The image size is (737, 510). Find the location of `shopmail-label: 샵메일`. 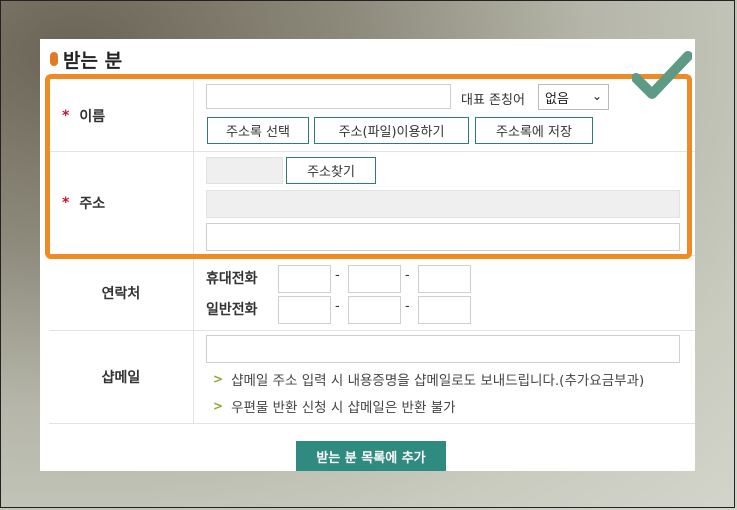

shopmail-label: 샵메일 is located at coordinates (121, 376).